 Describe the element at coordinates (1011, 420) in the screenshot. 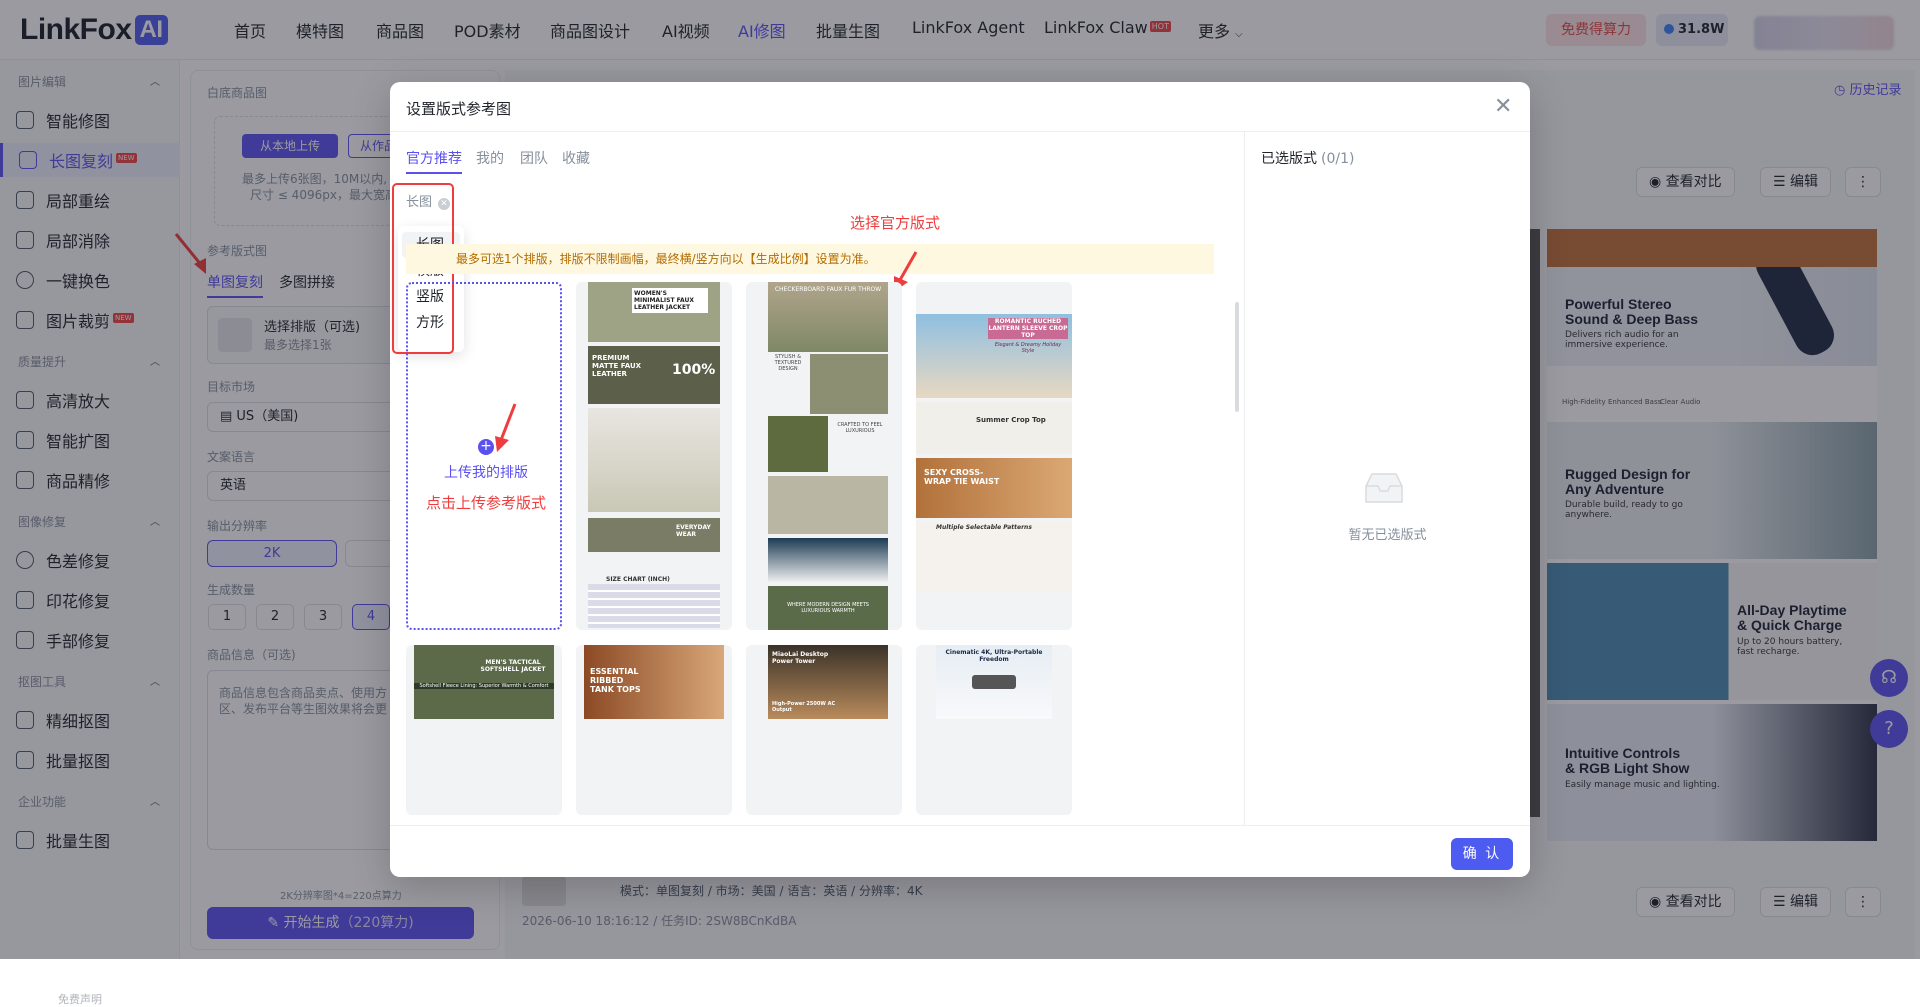

I see `template-heading: Summer Crop Top` at that location.